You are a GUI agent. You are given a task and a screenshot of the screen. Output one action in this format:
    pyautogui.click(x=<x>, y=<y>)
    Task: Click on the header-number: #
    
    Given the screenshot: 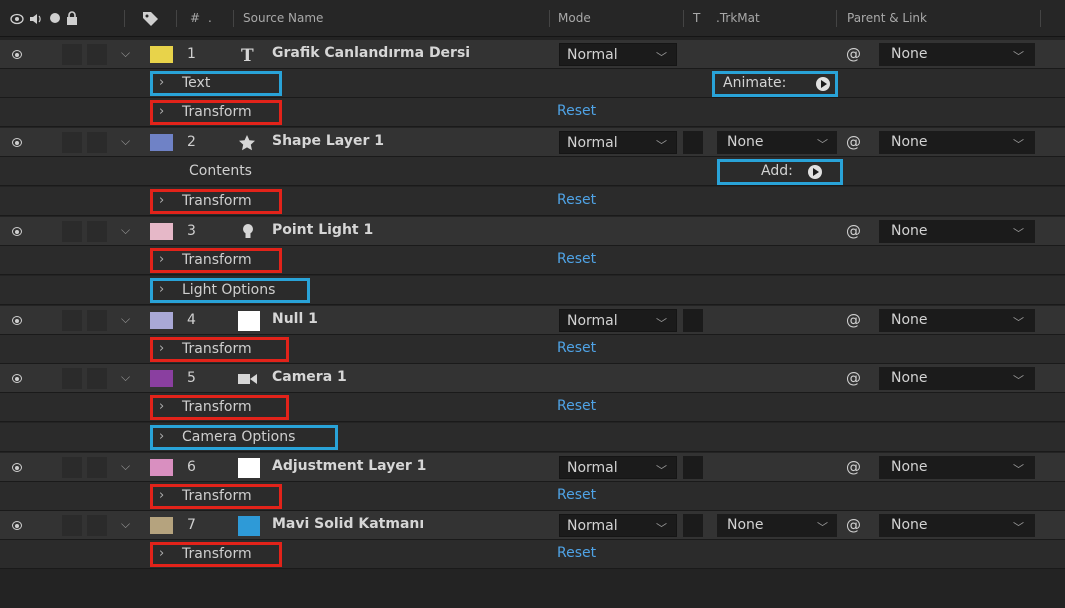 What is the action you would take?
    pyautogui.click(x=195, y=18)
    